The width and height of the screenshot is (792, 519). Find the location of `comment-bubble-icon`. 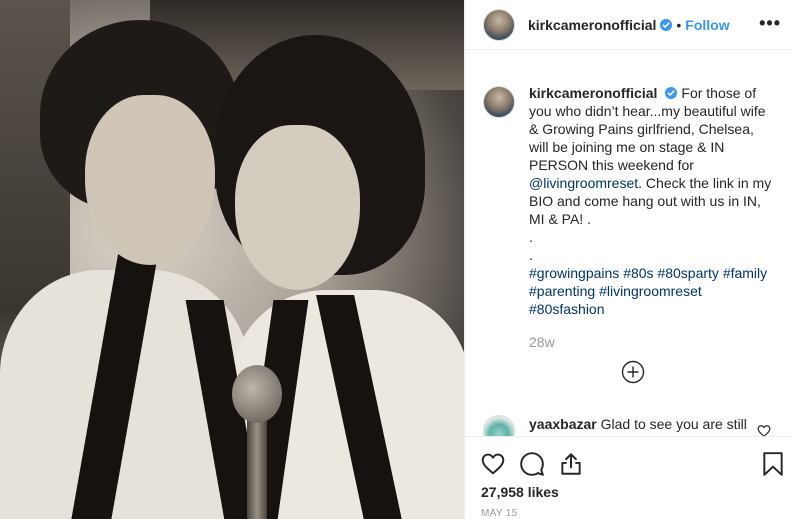

comment-bubble-icon is located at coordinates (532, 464).